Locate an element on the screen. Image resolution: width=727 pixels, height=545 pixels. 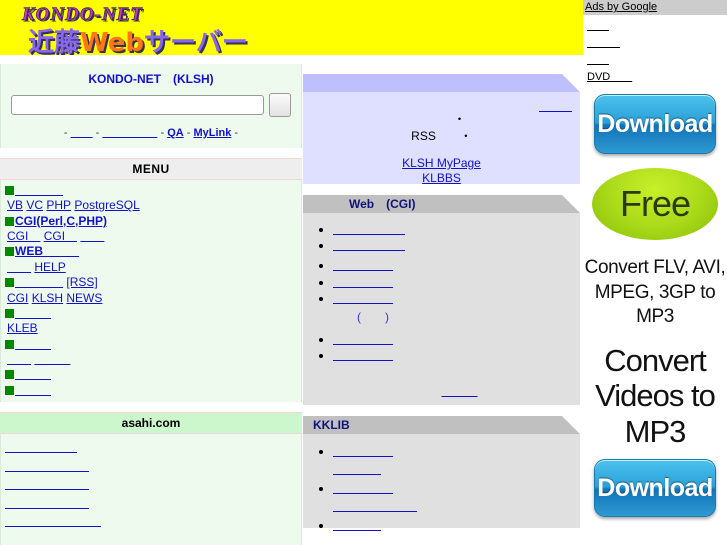
menu-item-web: WEB is located at coordinates (47, 251).